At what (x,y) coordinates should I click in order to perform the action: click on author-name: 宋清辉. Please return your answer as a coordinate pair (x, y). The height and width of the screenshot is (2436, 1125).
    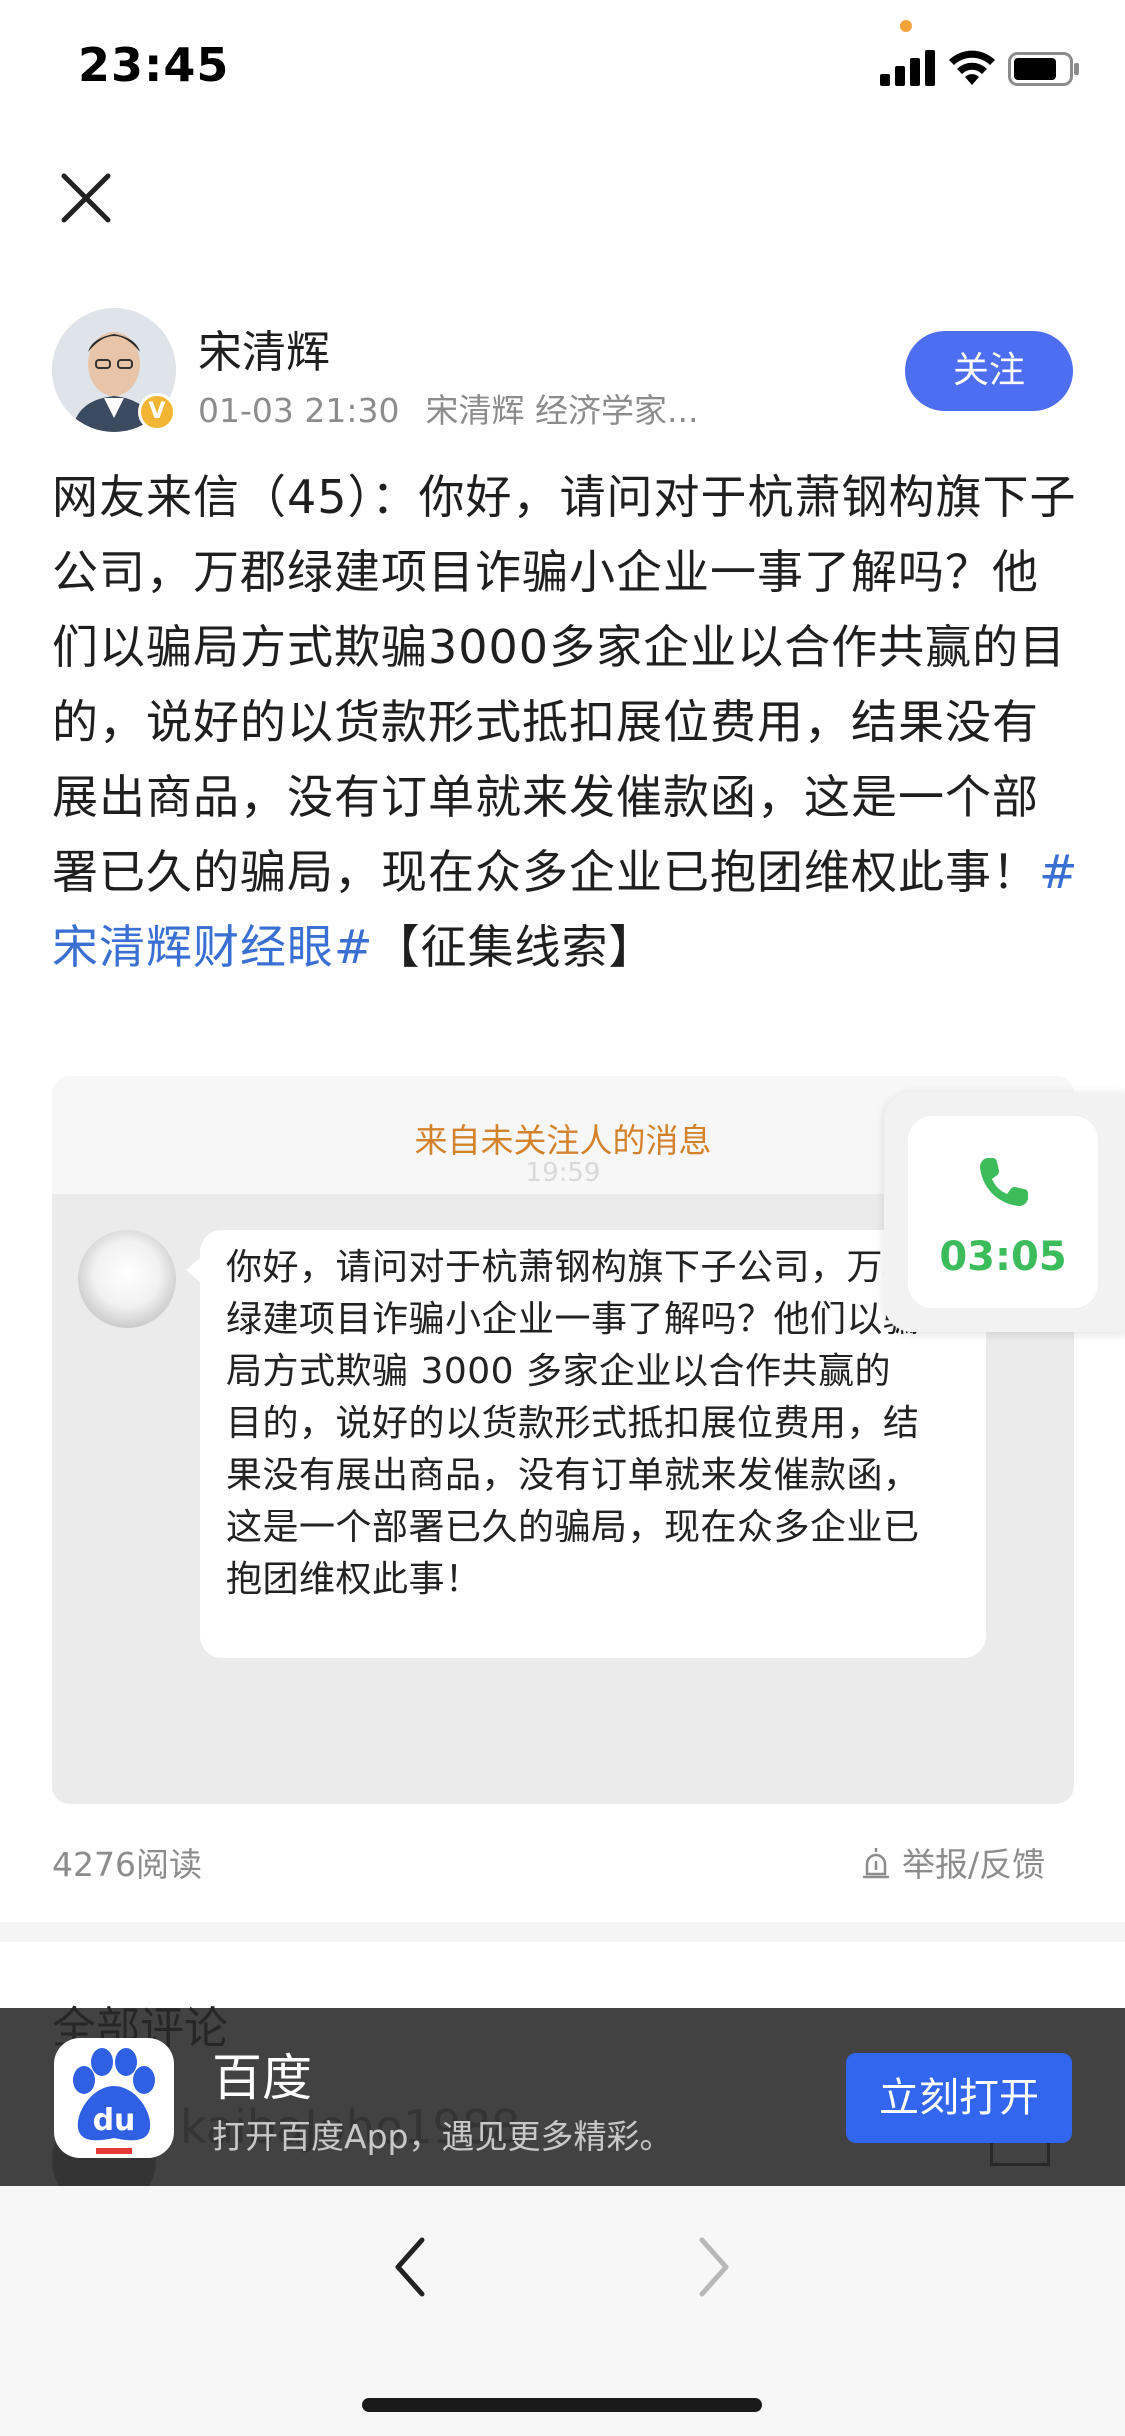
    Looking at the image, I should click on (264, 348).